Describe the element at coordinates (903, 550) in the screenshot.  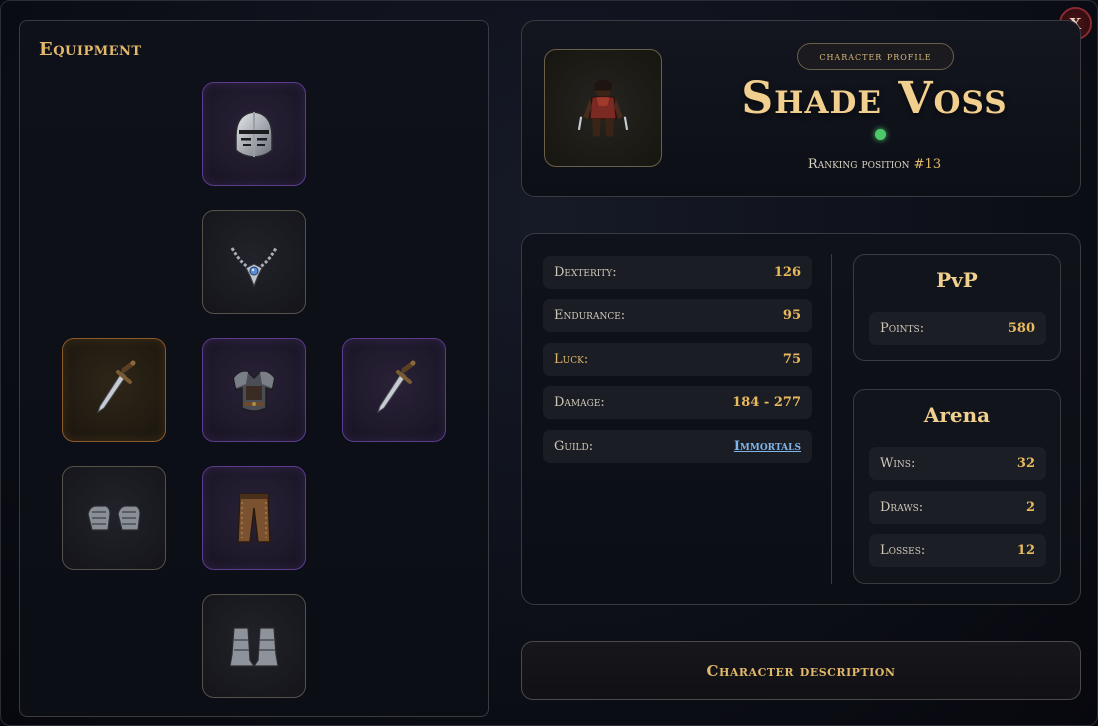
I see `arena-losses-label: Losses:` at that location.